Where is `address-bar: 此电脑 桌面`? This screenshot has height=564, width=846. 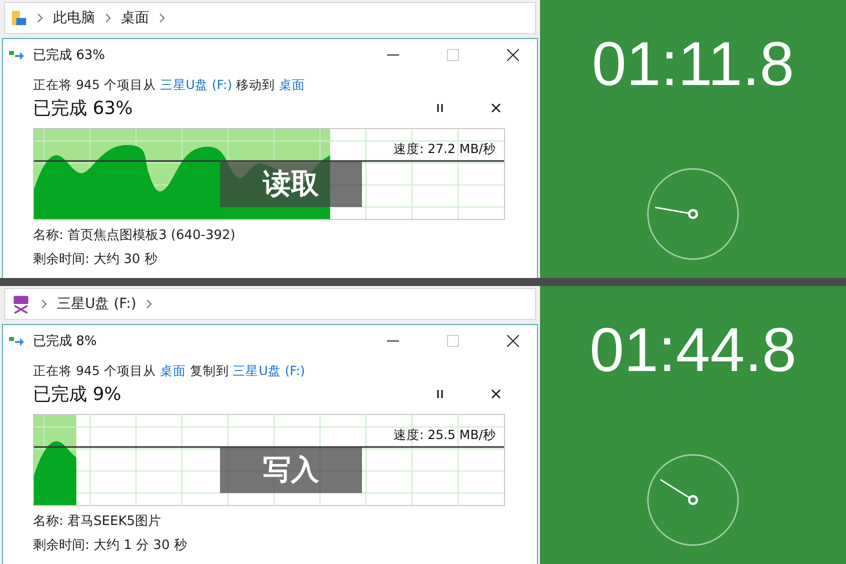
address-bar: 此电脑 桌面 is located at coordinates (270, 18).